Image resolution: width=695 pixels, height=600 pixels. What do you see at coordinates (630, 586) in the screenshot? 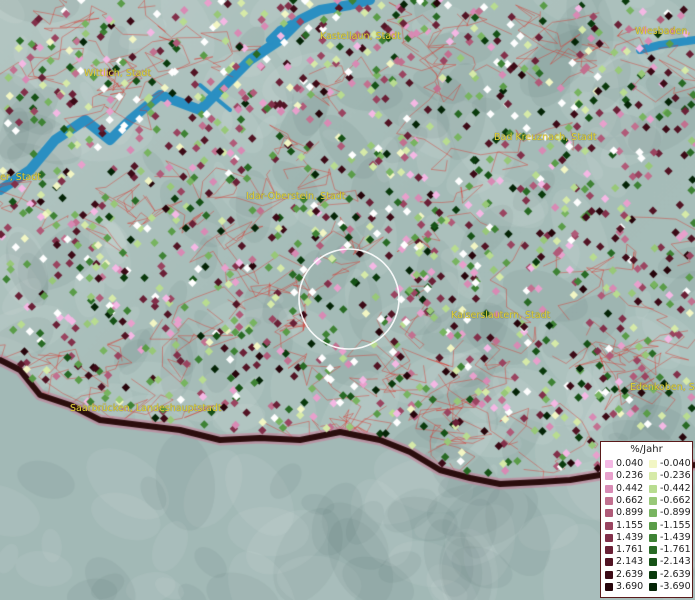
I see `legend-label: 3.690` at bounding box center [630, 586].